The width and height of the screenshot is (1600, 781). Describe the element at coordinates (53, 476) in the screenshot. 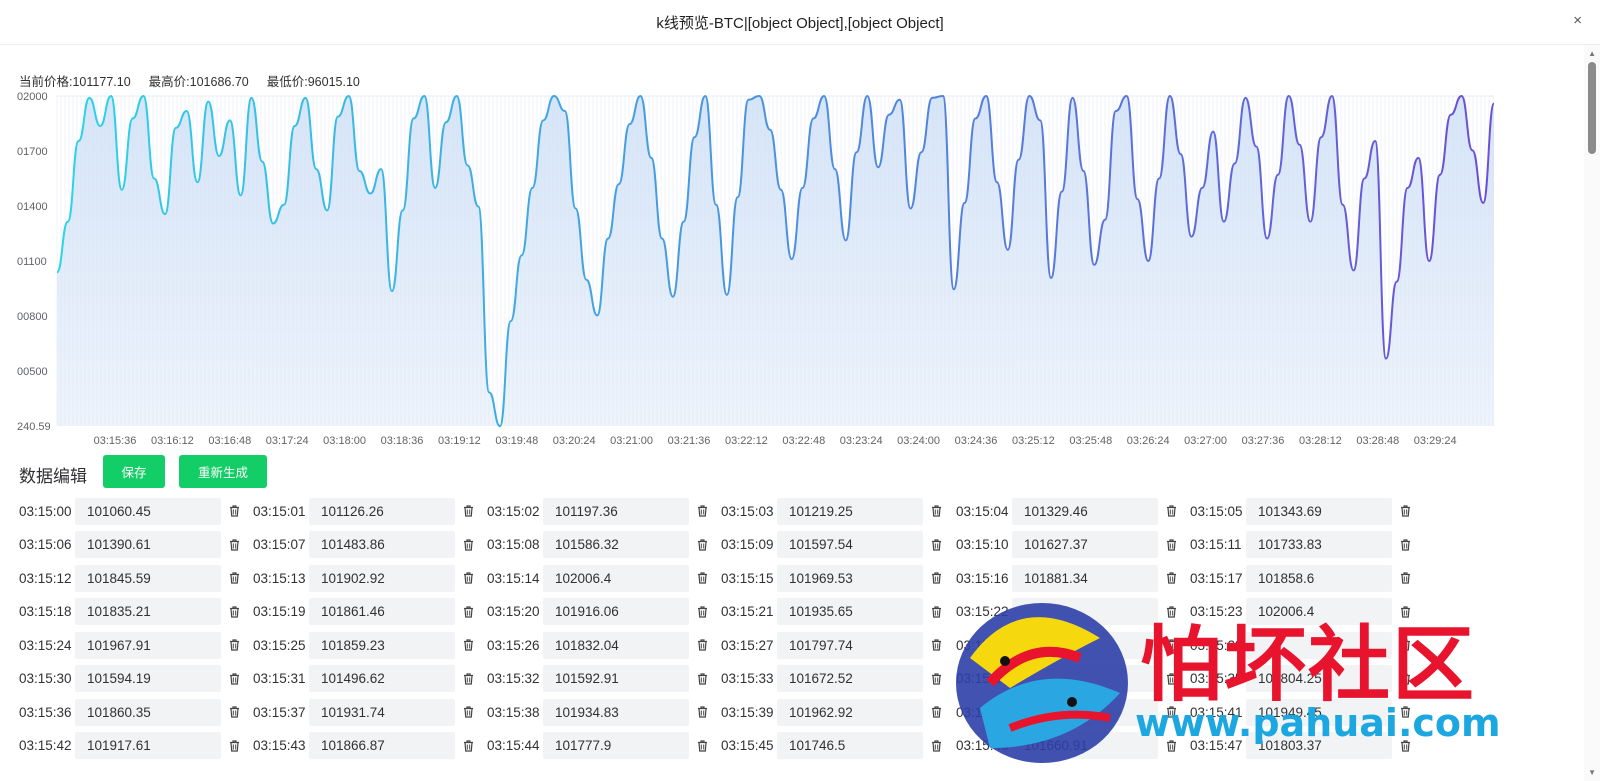

I see `section-title: 数据编辑` at that location.